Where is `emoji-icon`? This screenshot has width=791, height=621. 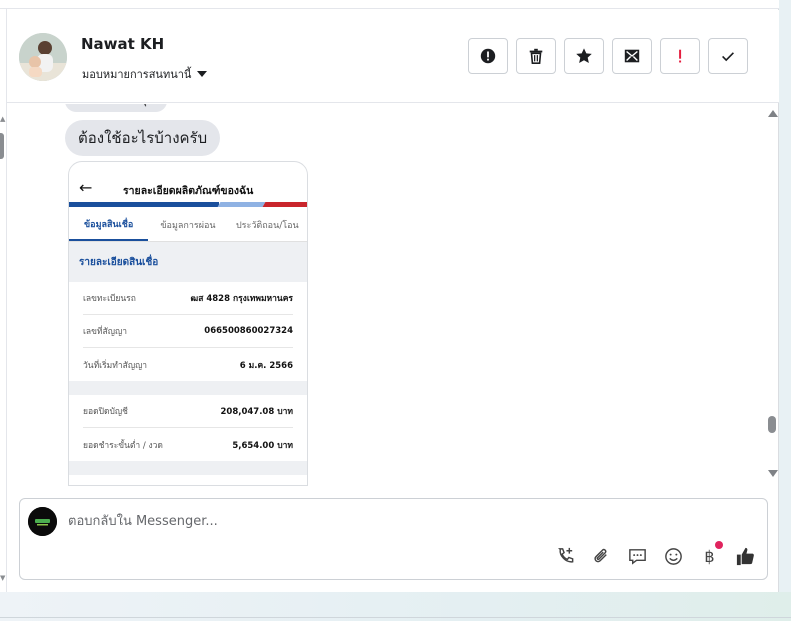 emoji-icon is located at coordinates (673, 556).